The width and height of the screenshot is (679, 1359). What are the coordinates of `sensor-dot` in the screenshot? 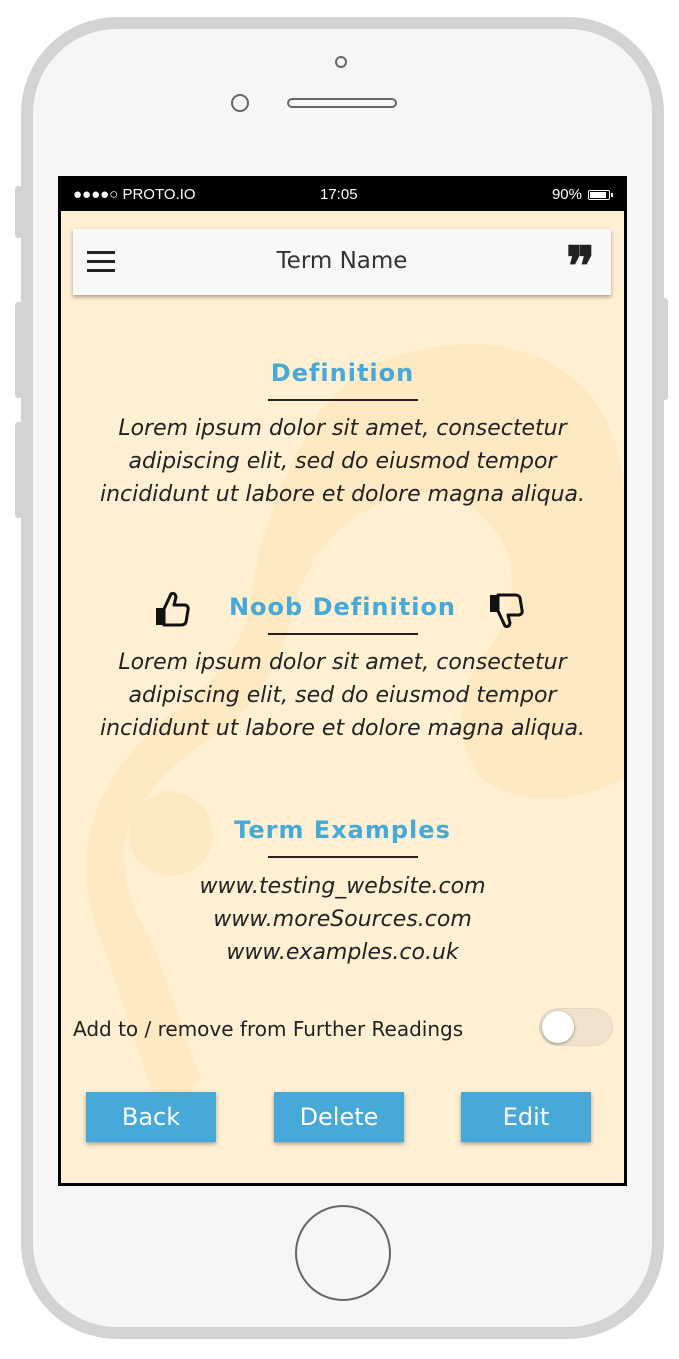 It's located at (341, 62).